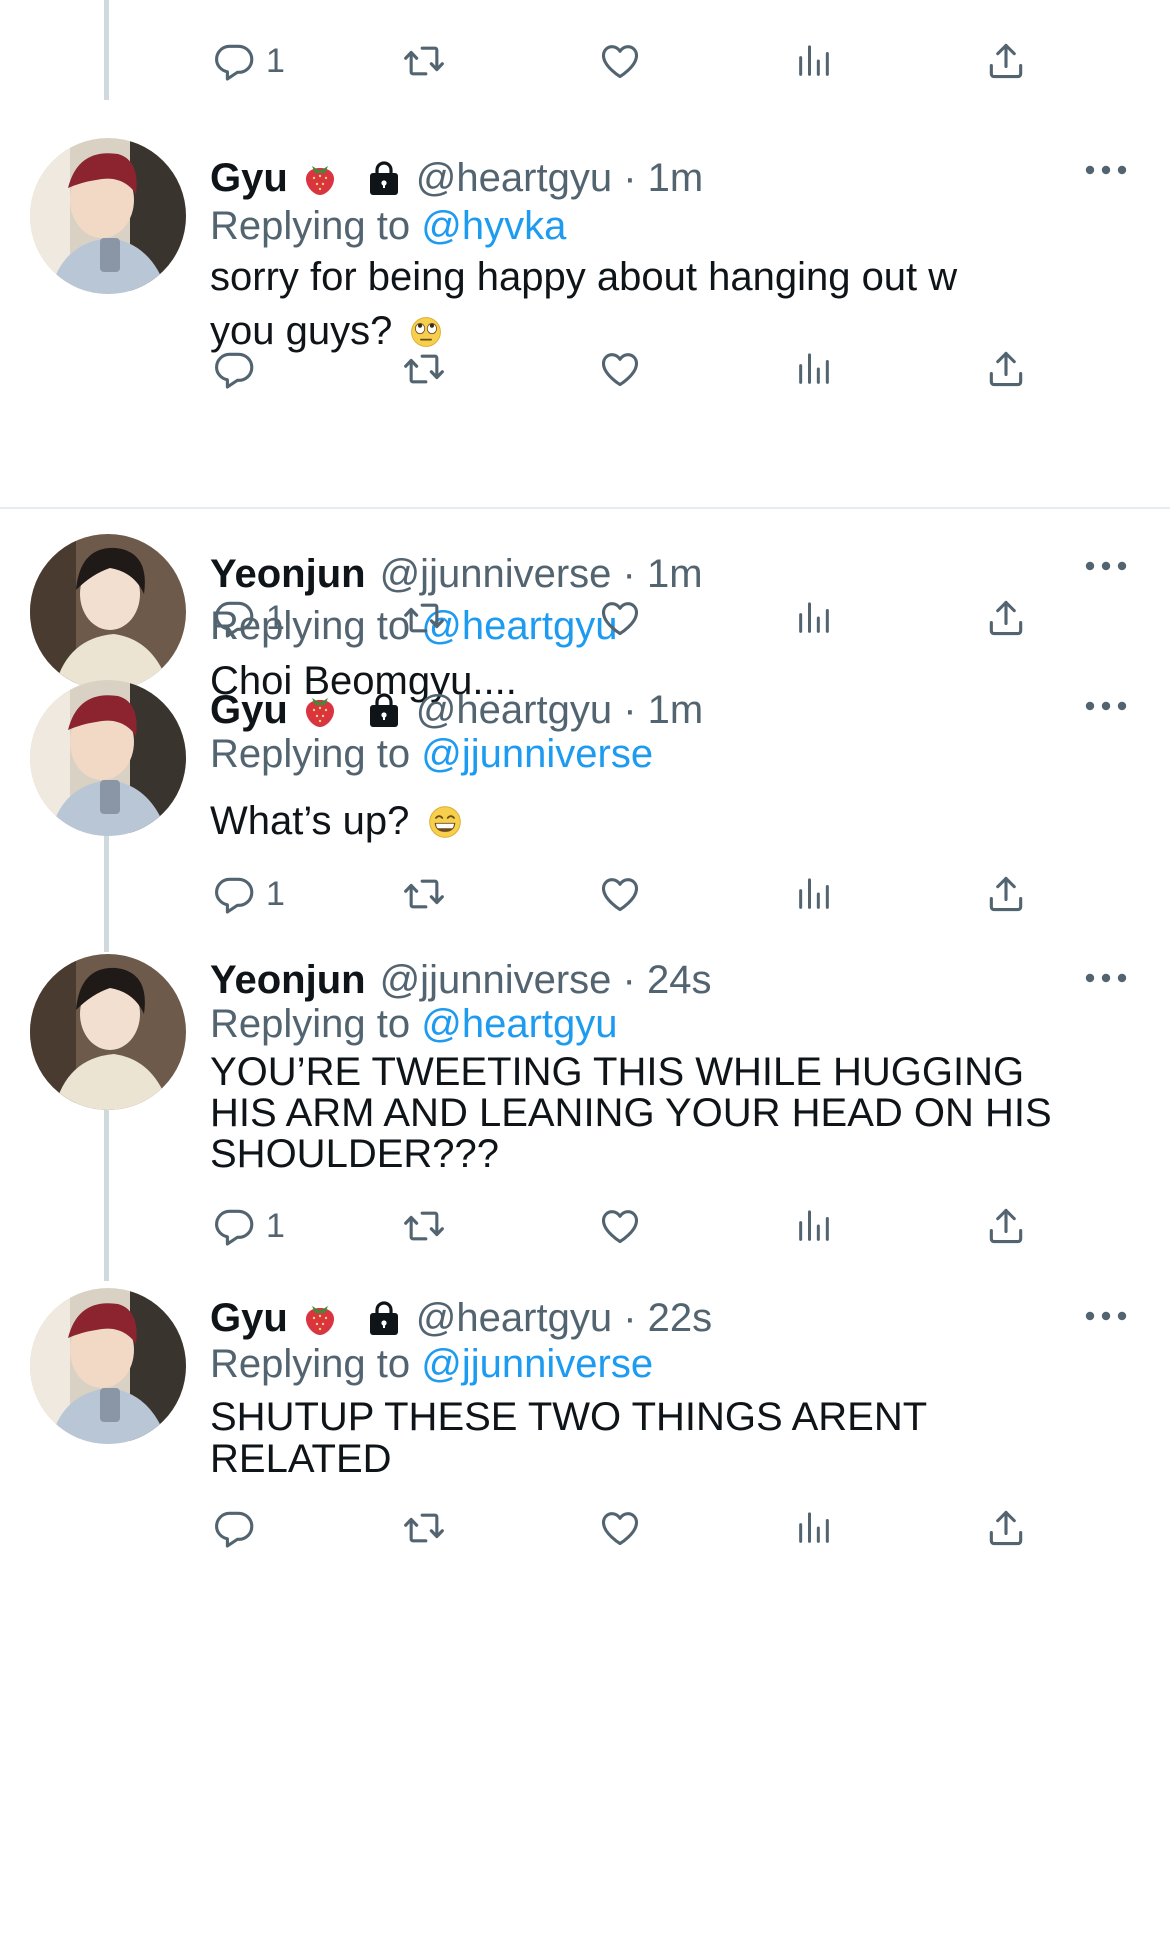 Image resolution: width=1170 pixels, height=1955 pixels. I want to click on replying-to: Replying to @jjunniverse, so click(431, 754).